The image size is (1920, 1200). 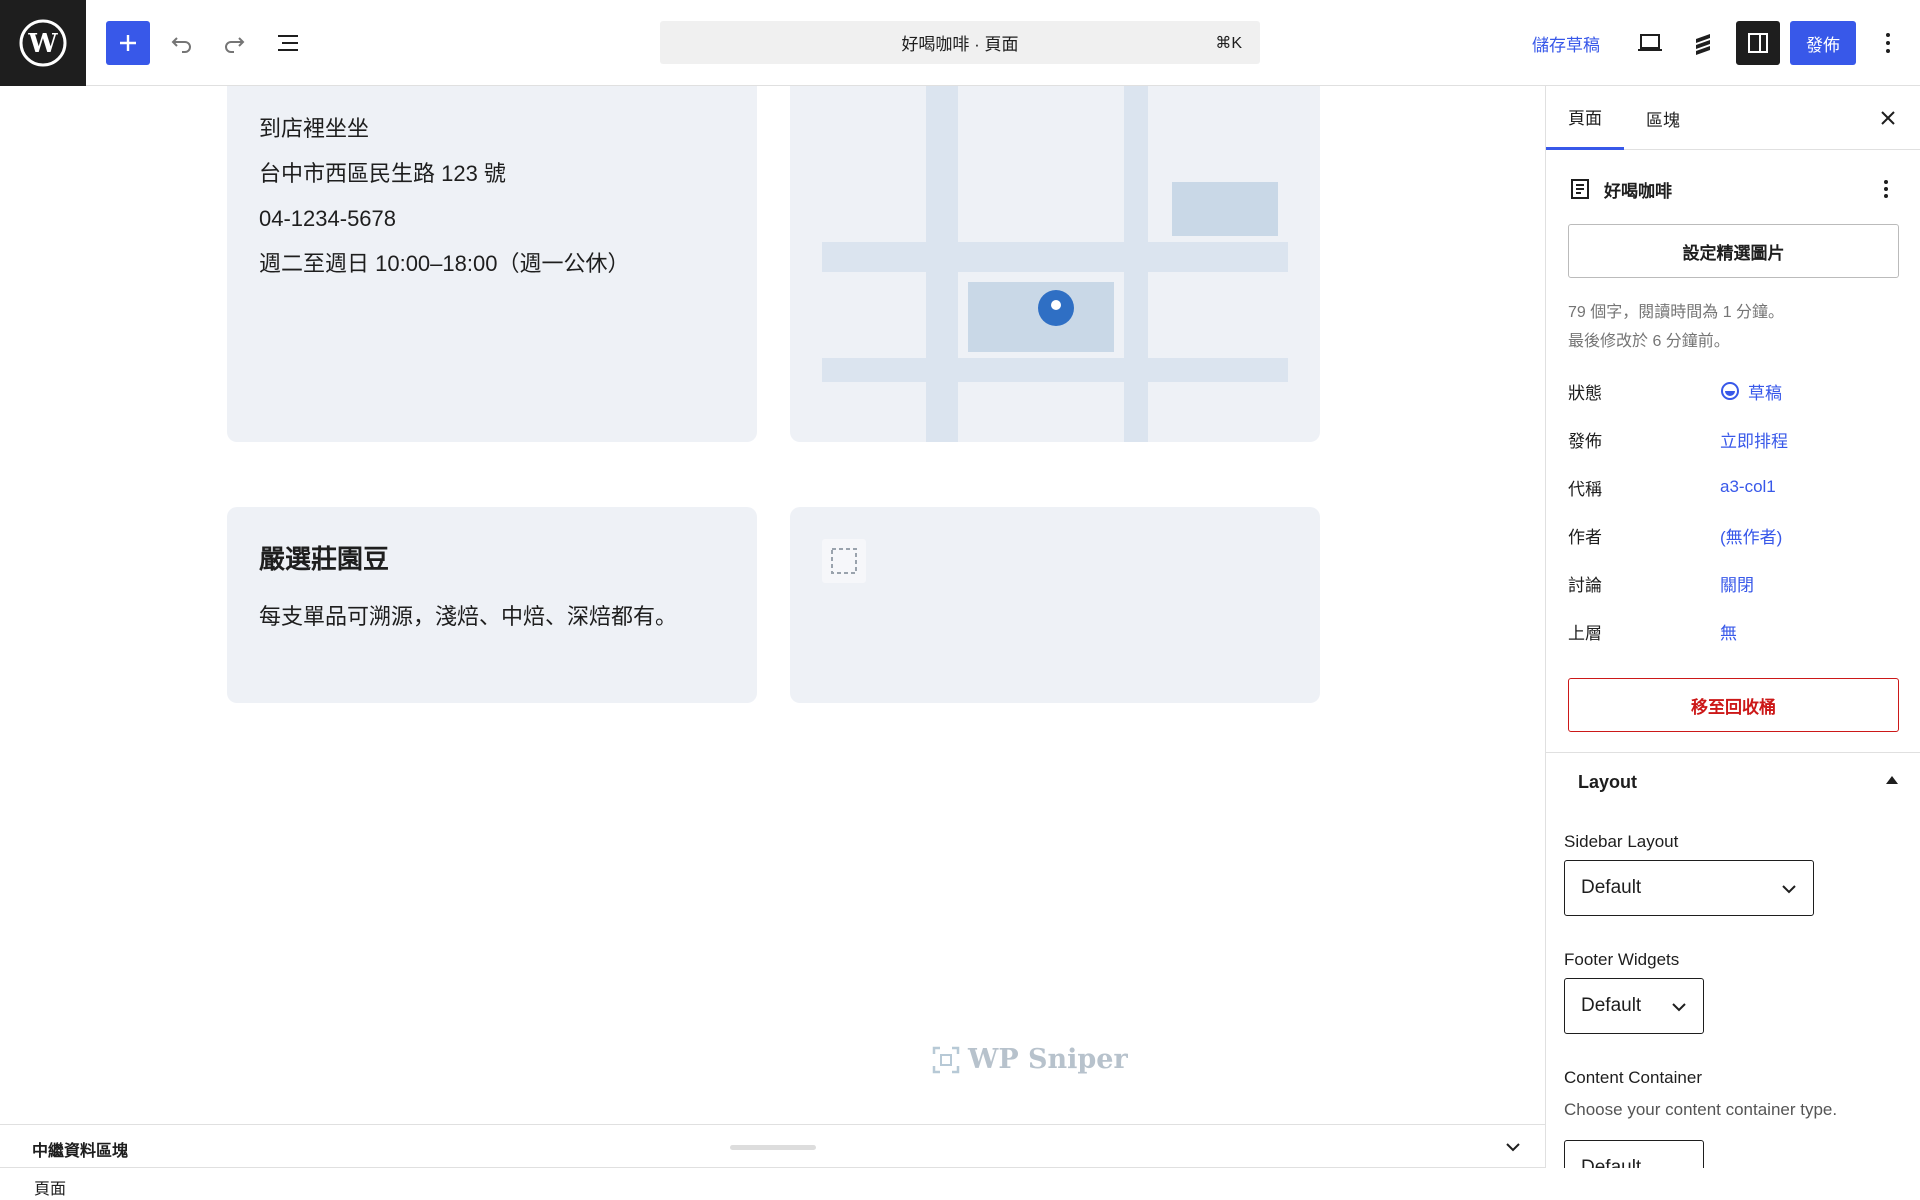 I want to click on prop-author-label: 作者, so click(x=1585, y=537).